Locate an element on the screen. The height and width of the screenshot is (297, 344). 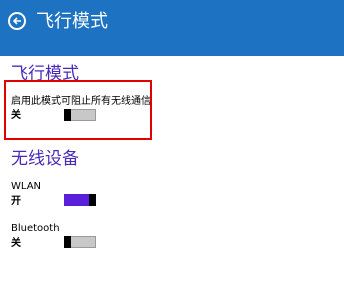
airplane-mode-toggle is located at coordinates (80, 115).